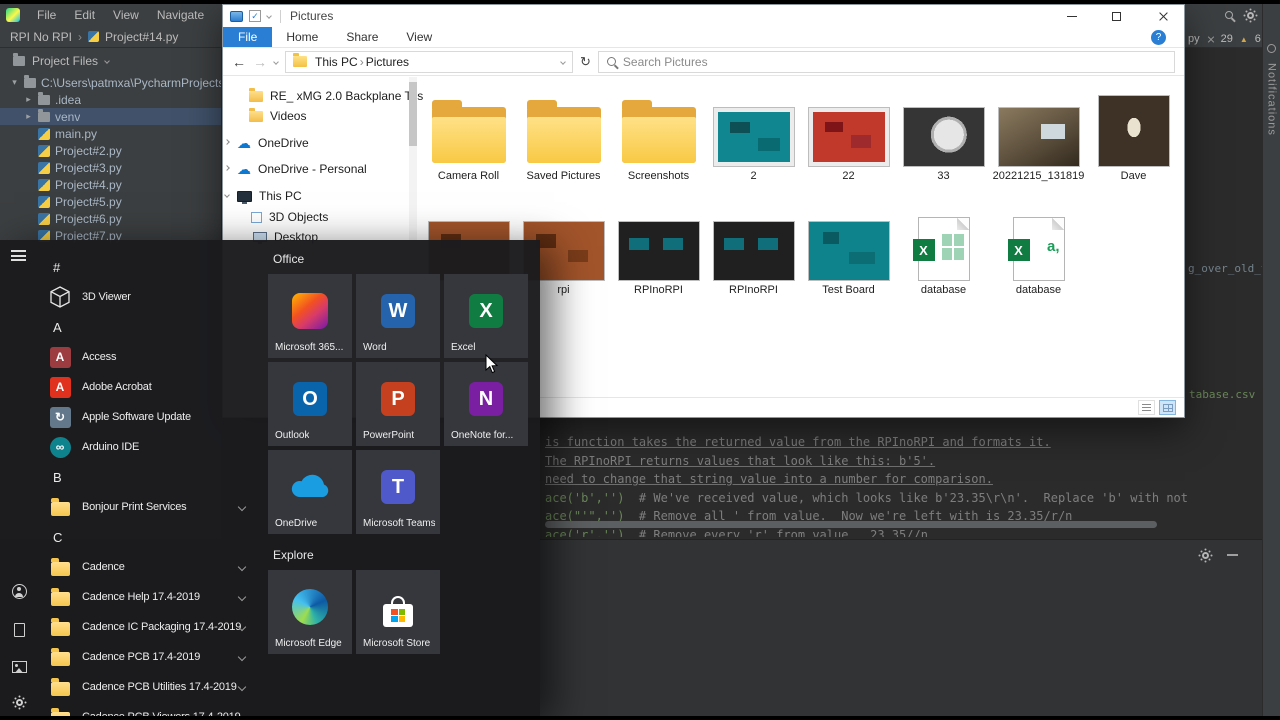  I want to click on app-cadence-help-17-4-2019: Cadence Help 17.4-2019, so click(149, 597).